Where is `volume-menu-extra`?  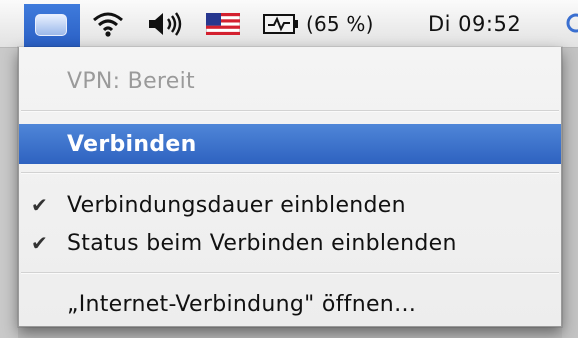
volume-menu-extra is located at coordinates (167, 24).